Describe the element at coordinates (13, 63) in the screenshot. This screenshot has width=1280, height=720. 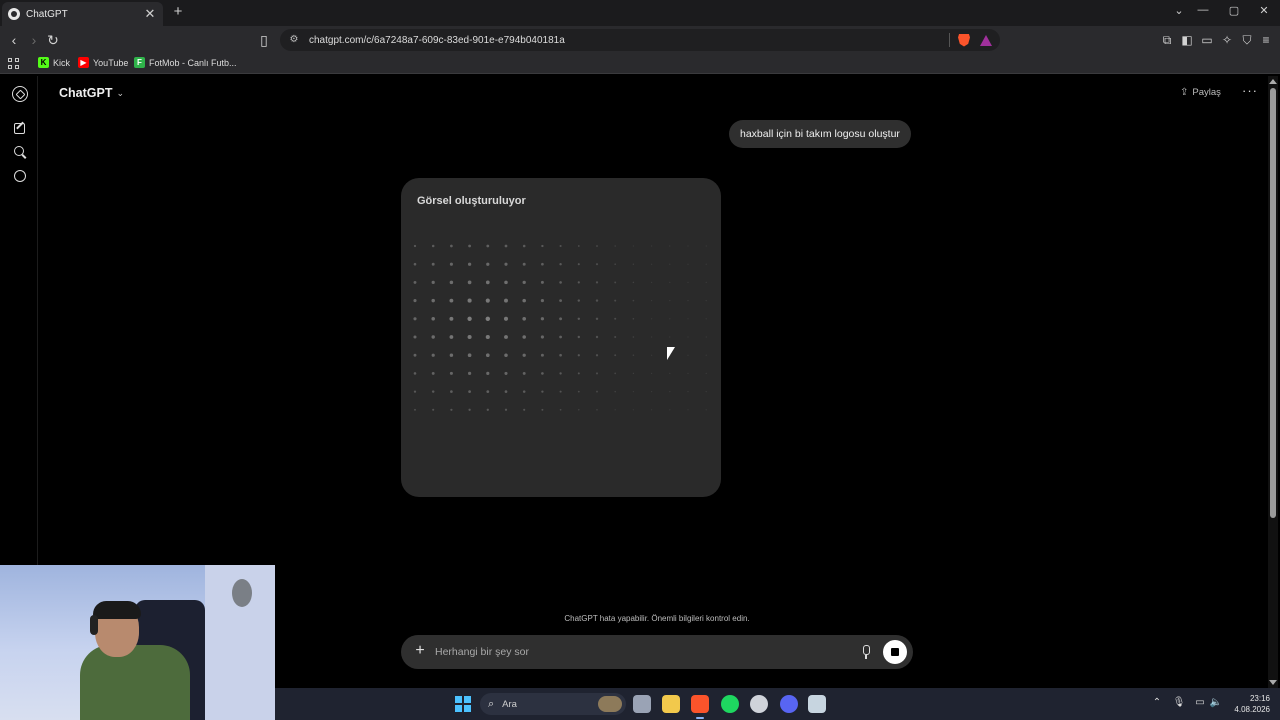
I see `apps-grid-icon` at that location.